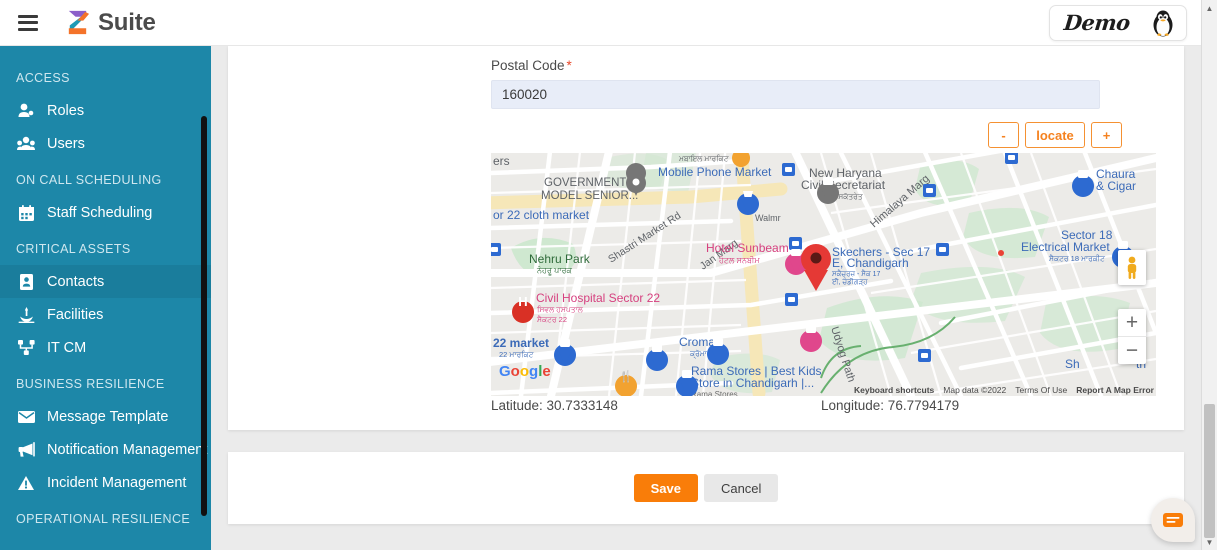 This screenshot has height=550, width=1217. Describe the element at coordinates (522, 301) in the screenshot. I see `svg-text: H` at that location.